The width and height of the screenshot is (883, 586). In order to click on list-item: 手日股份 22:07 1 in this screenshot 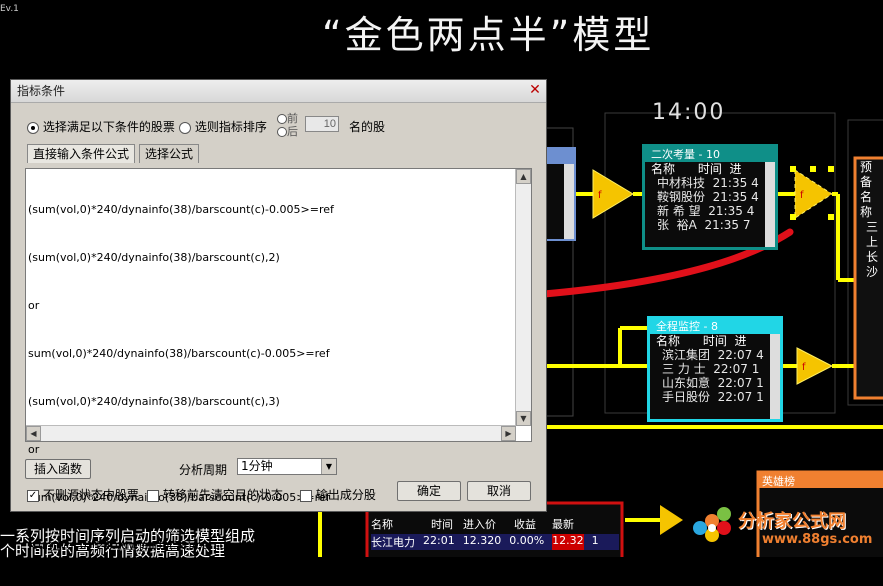, I will do `click(715, 397)`.